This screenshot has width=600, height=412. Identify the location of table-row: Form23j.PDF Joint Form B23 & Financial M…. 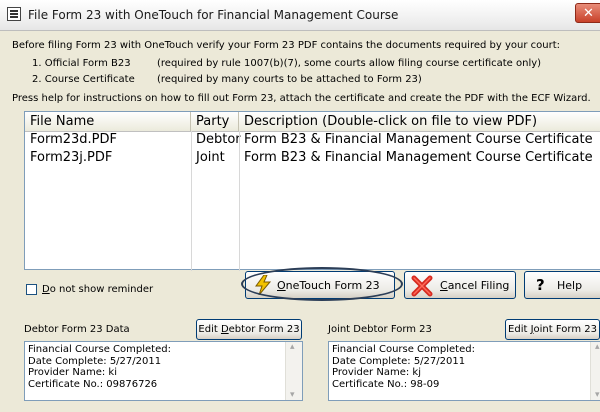
(312, 158).